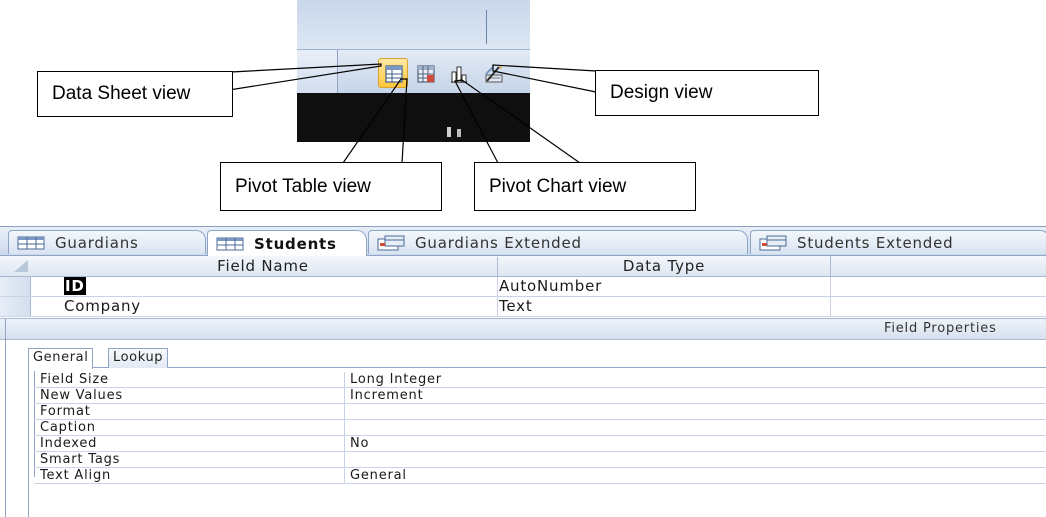 This screenshot has width=1046, height=517. What do you see at coordinates (263, 266) in the screenshot?
I see `field-name-column-header: Field Name` at bounding box center [263, 266].